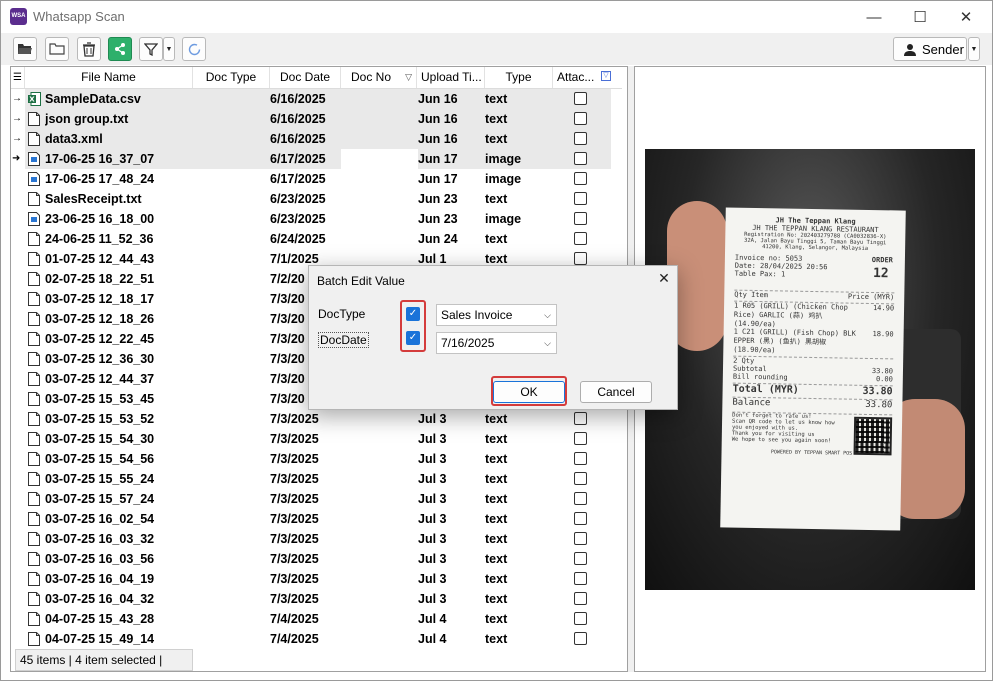  Describe the element at coordinates (311, 479) in the screenshot. I see `table-row: 03-07-25 15_55_24 7/3/2025 Jul 3 text` at that location.